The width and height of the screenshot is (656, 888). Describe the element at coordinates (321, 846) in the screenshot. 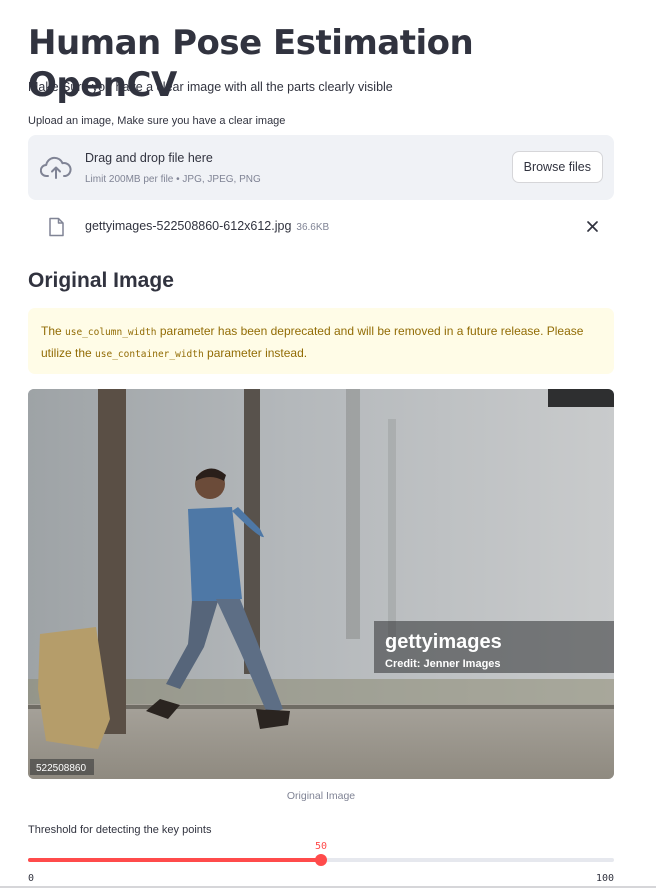

I see `slider-value: 50` at that location.